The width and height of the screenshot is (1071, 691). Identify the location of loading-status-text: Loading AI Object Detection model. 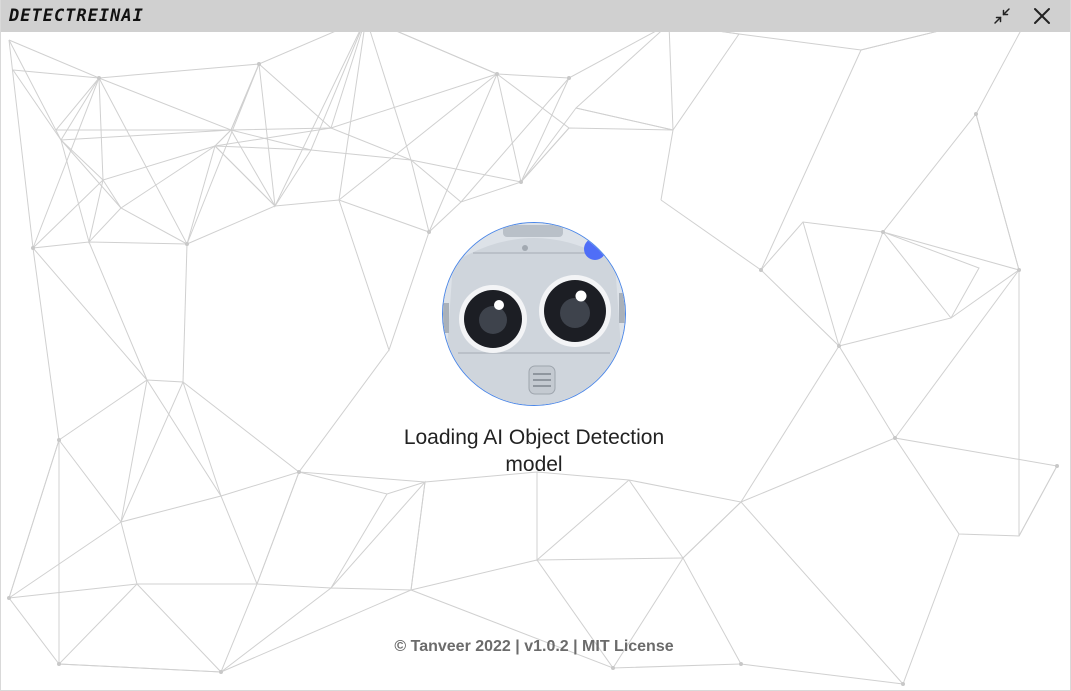
(534, 451).